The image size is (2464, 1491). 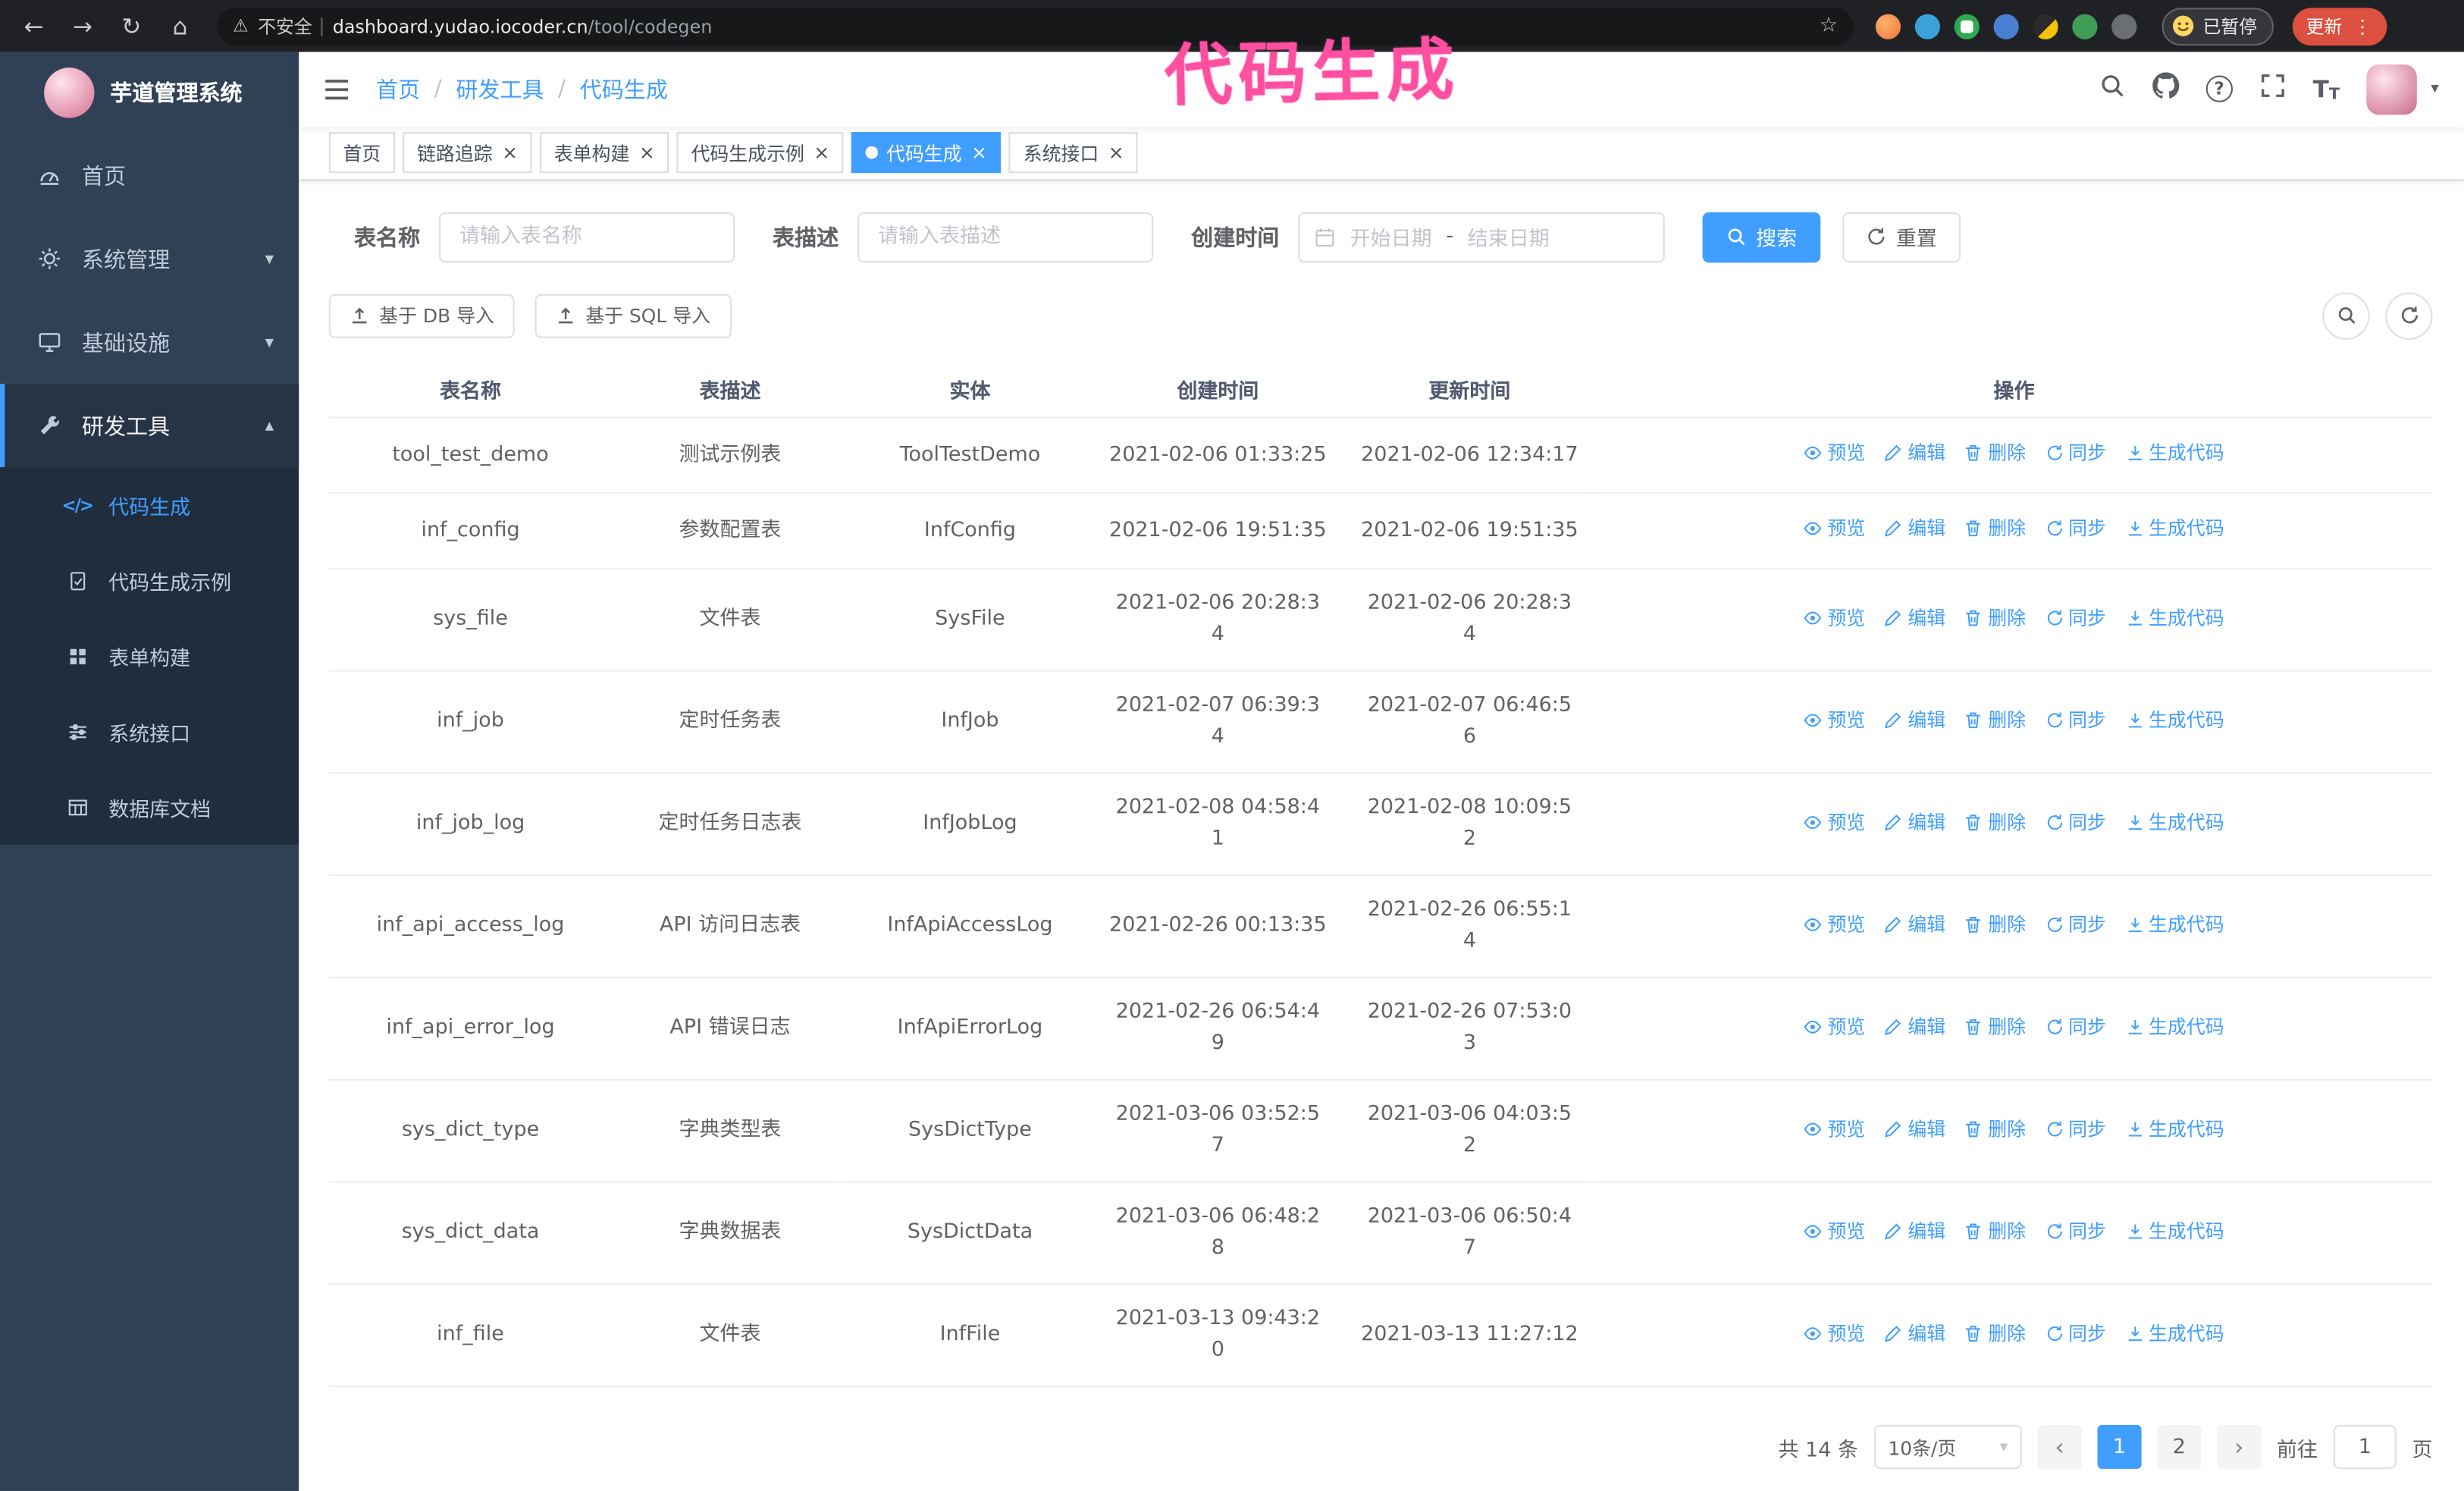 I want to click on sidebar-item-form-builder: 表单构建, so click(x=150, y=656).